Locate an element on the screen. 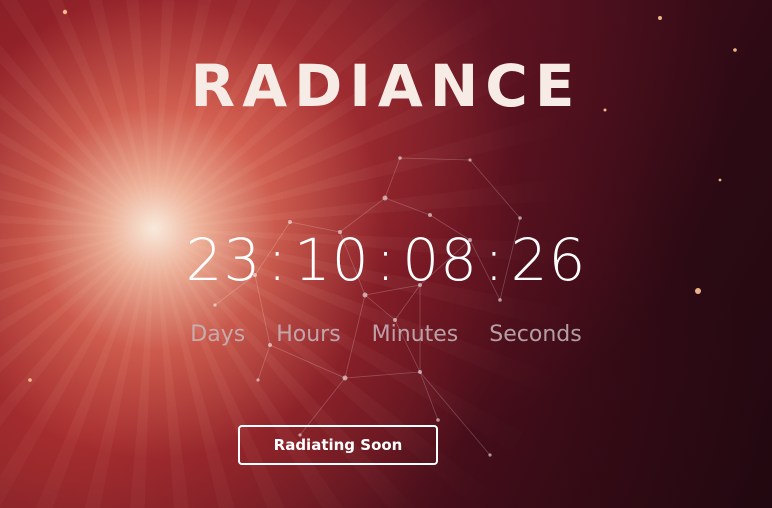 The width and height of the screenshot is (772, 508). countdown-seconds: 26 is located at coordinates (548, 260).